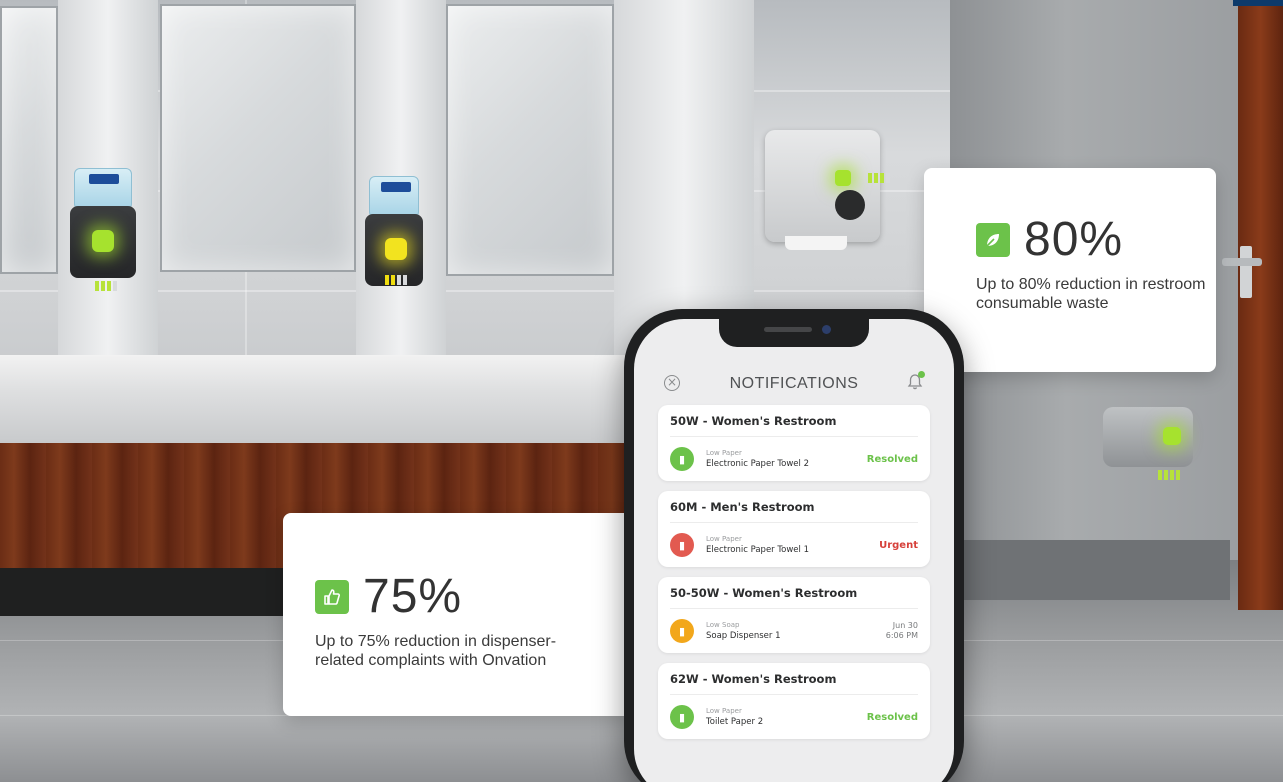  Describe the element at coordinates (757, 464) in the screenshot. I see `device-name: Electronic Paper Towel 2` at that location.